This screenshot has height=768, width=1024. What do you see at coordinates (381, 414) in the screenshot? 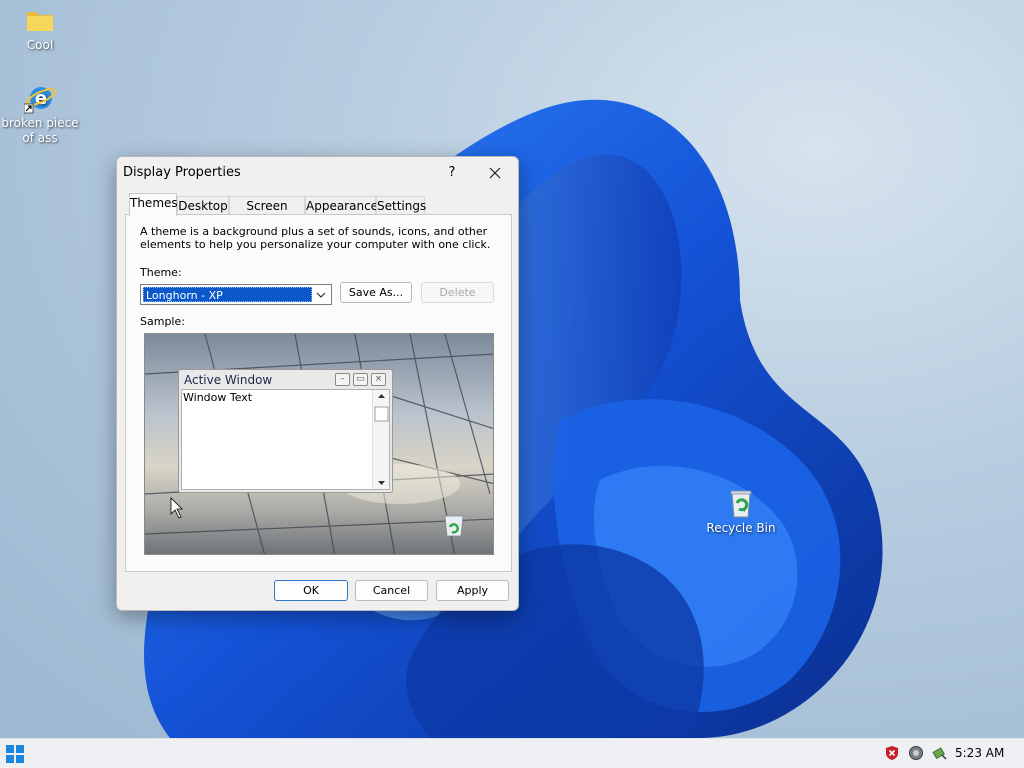
I see `scroll-thumb` at bounding box center [381, 414].